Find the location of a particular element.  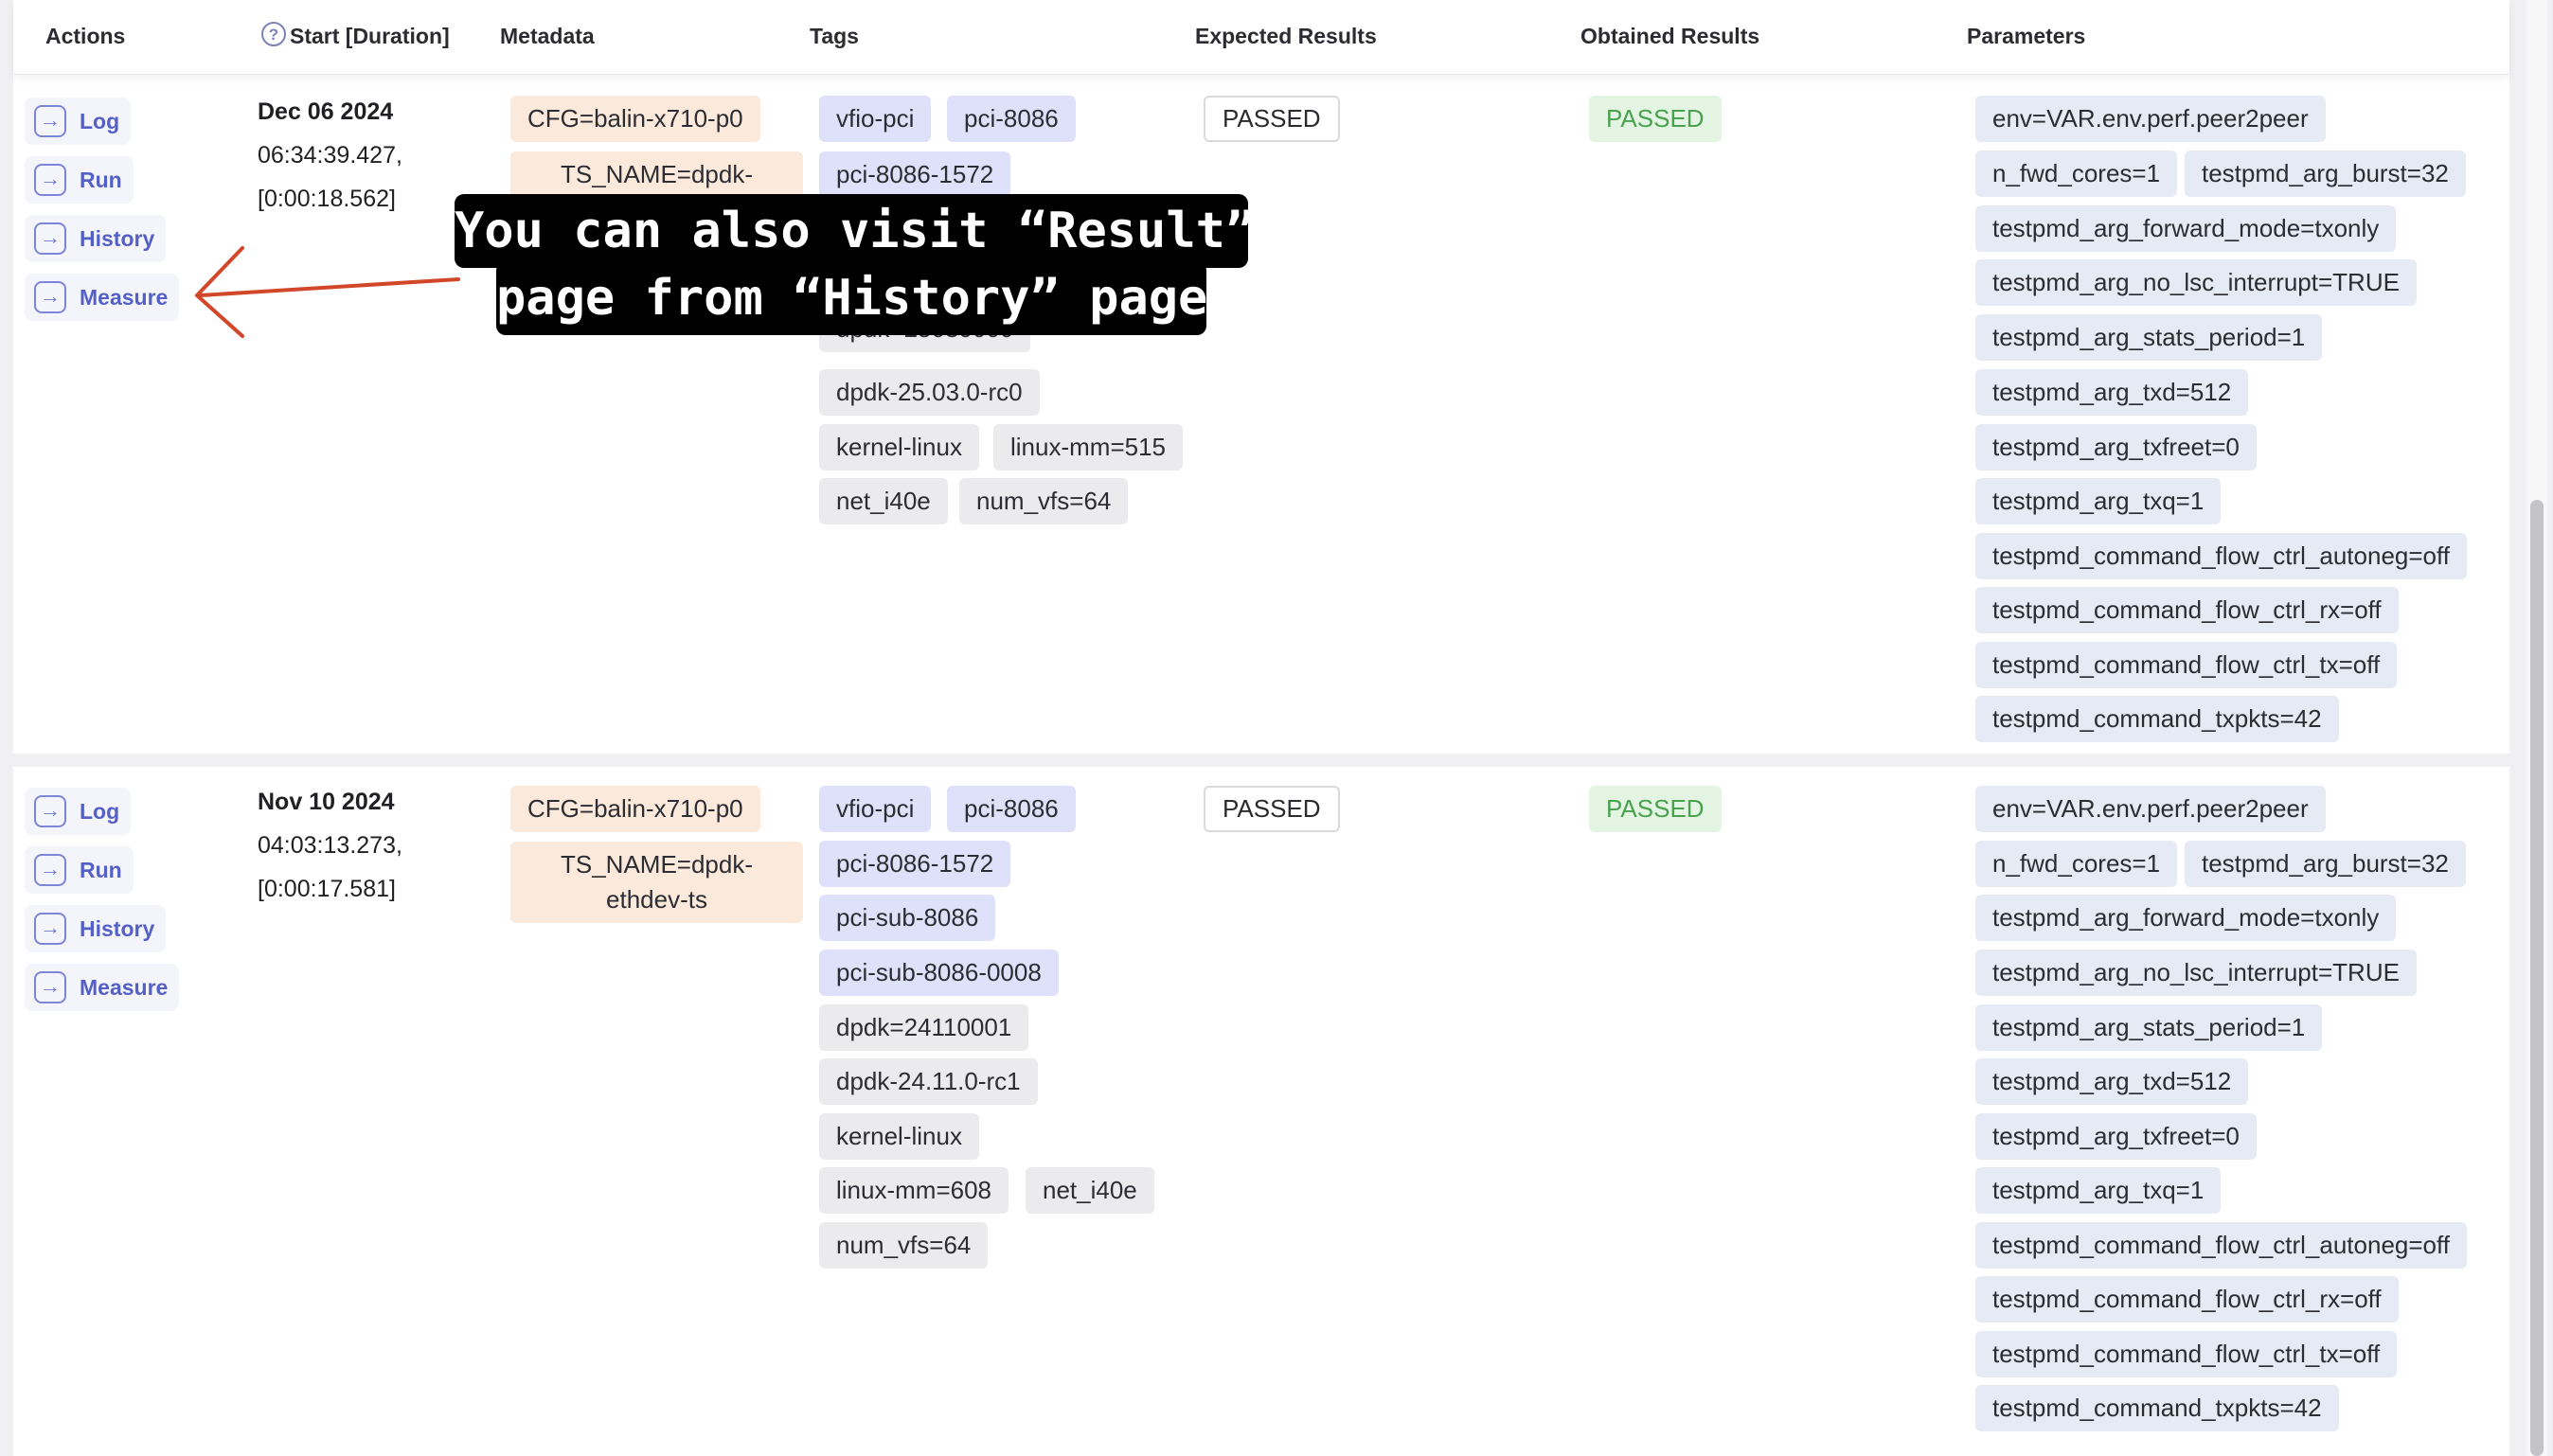

callout-line-2: page from “History” page is located at coordinates (851, 298).